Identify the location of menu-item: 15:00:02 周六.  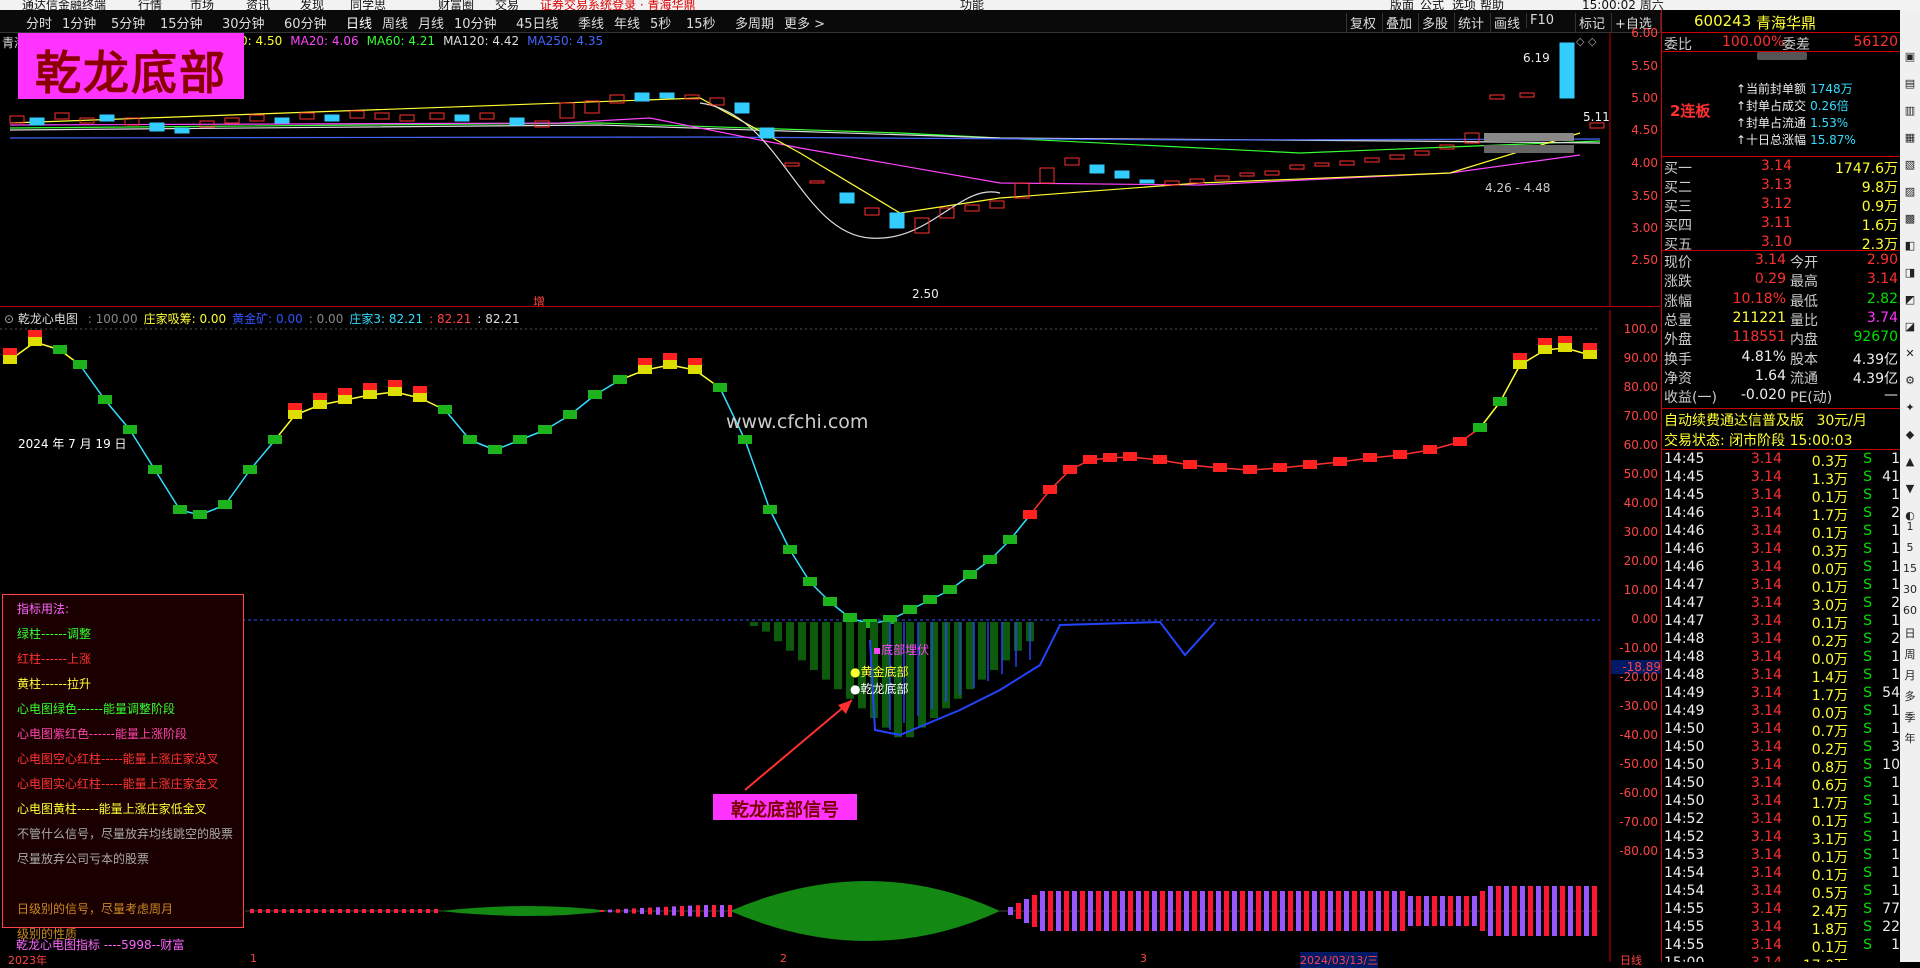
(1623, 5).